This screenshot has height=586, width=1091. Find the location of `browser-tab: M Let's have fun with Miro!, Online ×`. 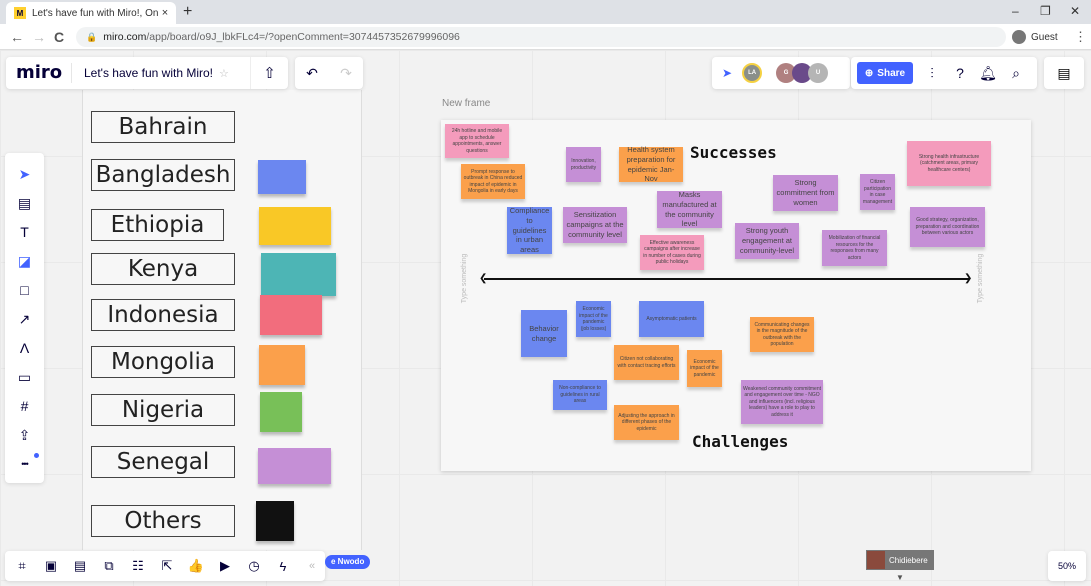

browser-tab: M Let's have fun with Miro!, Online × is located at coordinates (91, 13).